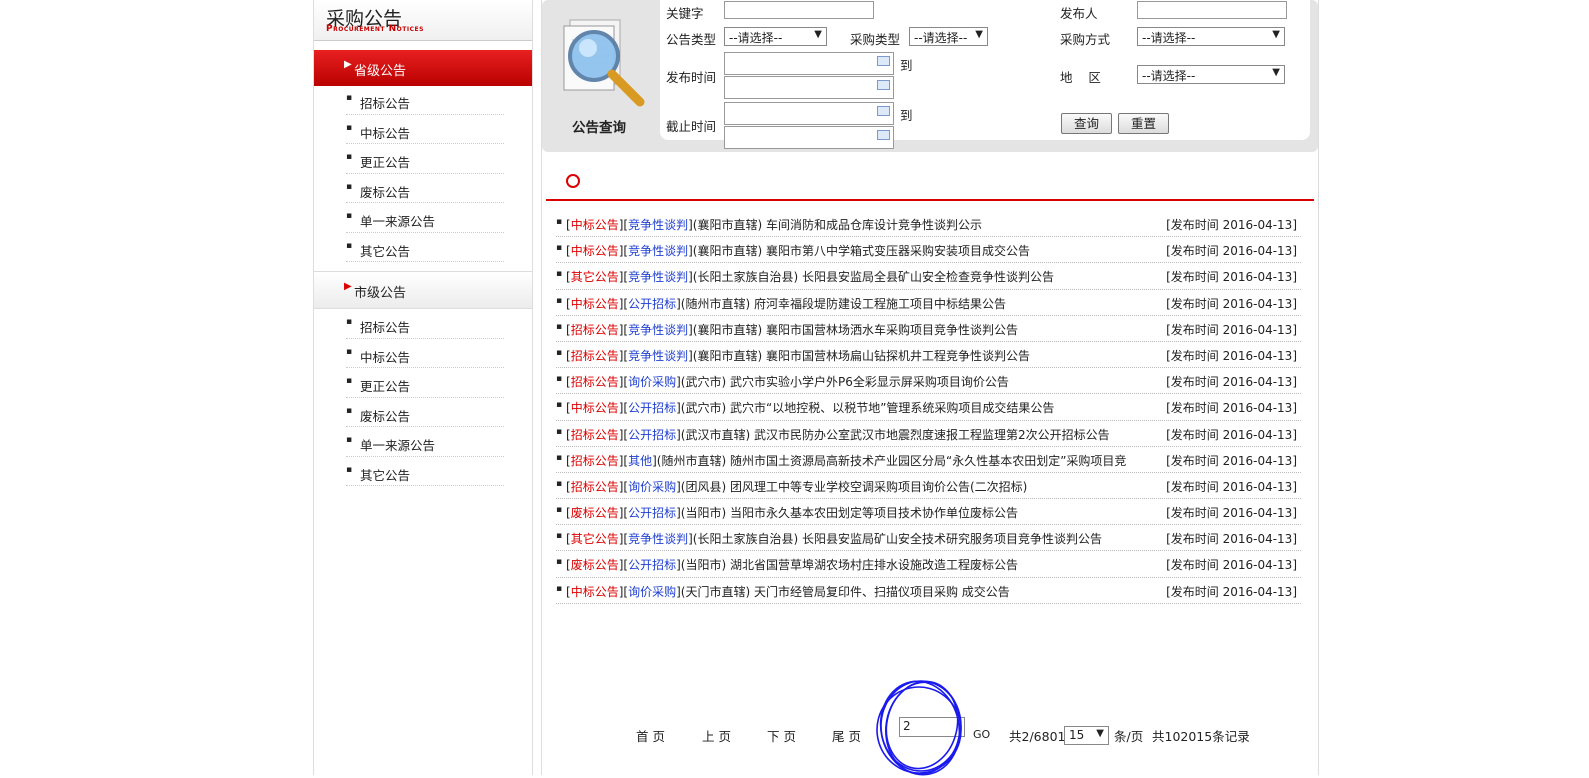  Describe the element at coordinates (878, 487) in the screenshot. I see `notice-title-link: 团风理工中等专业学校空调采购项目询价公告(二次招标)` at that location.